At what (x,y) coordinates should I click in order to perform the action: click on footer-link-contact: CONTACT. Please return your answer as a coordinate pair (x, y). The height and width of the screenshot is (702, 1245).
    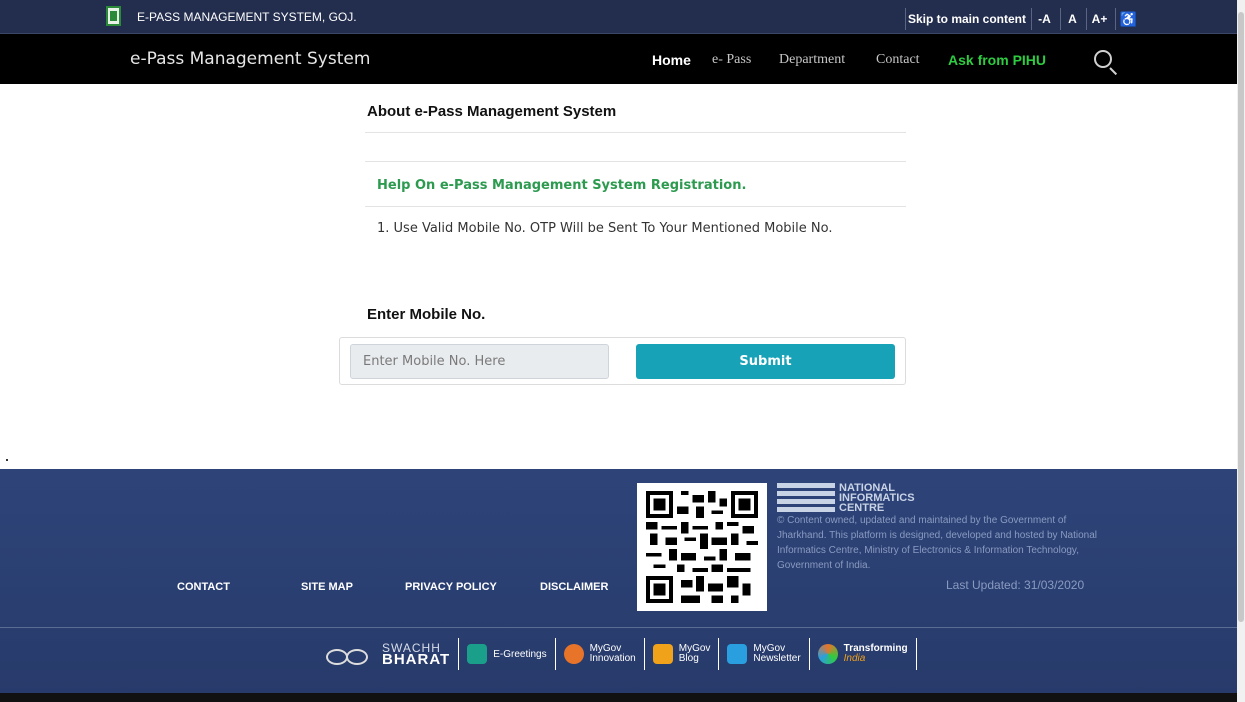
    Looking at the image, I should click on (203, 587).